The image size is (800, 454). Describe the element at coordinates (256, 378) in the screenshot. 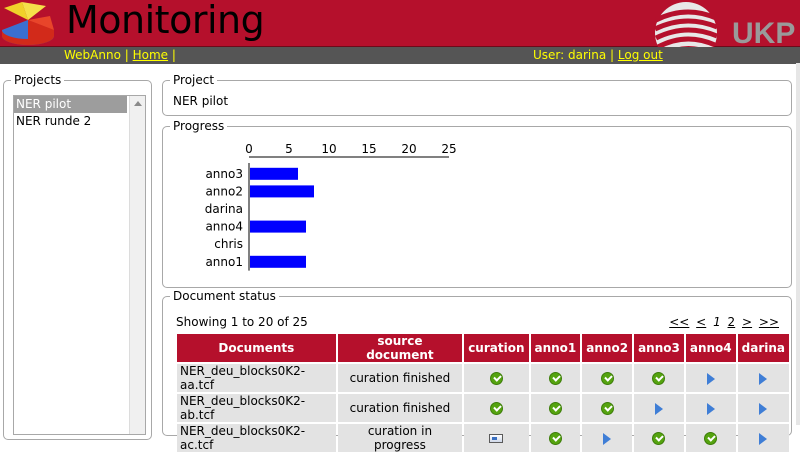

I see `document-name: NER_deu_blocks0K2-aa.tcf` at that location.